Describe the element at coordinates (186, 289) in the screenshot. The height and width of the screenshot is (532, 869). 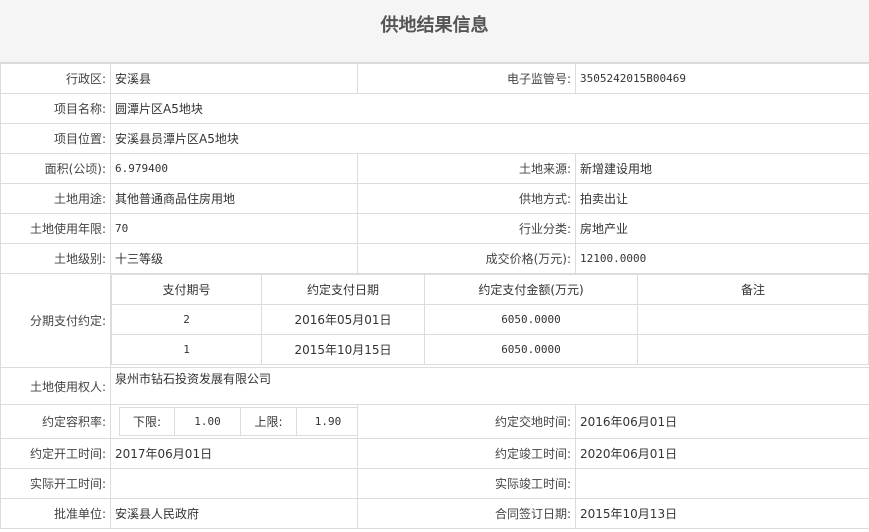
I see `installments-header-period: 支付期号` at that location.